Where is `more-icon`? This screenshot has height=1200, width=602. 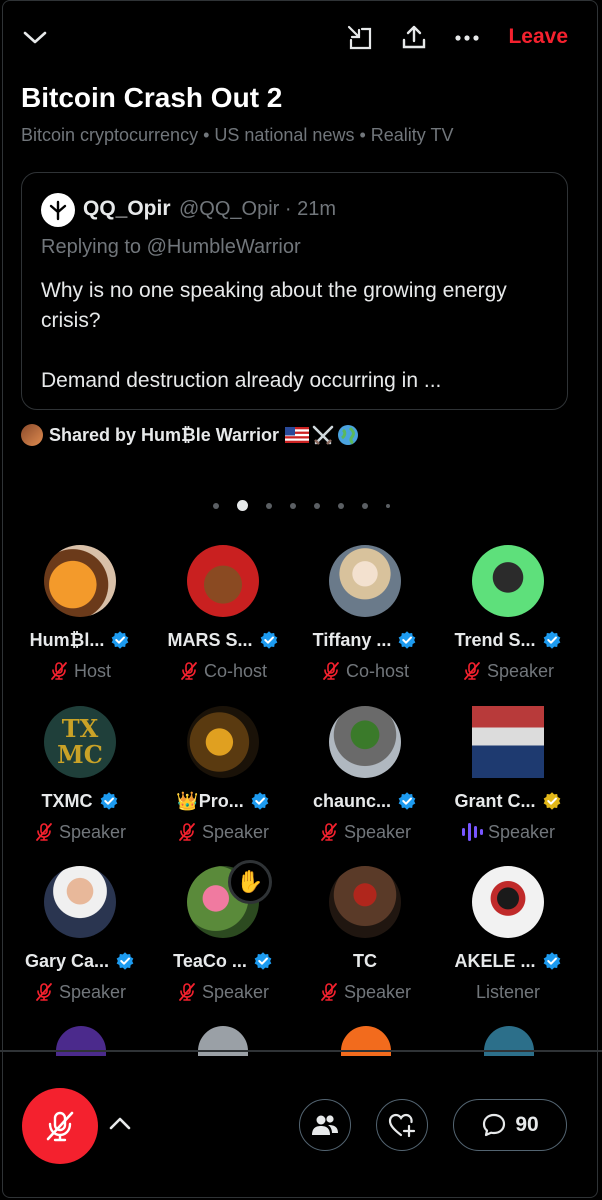 more-icon is located at coordinates (467, 38).